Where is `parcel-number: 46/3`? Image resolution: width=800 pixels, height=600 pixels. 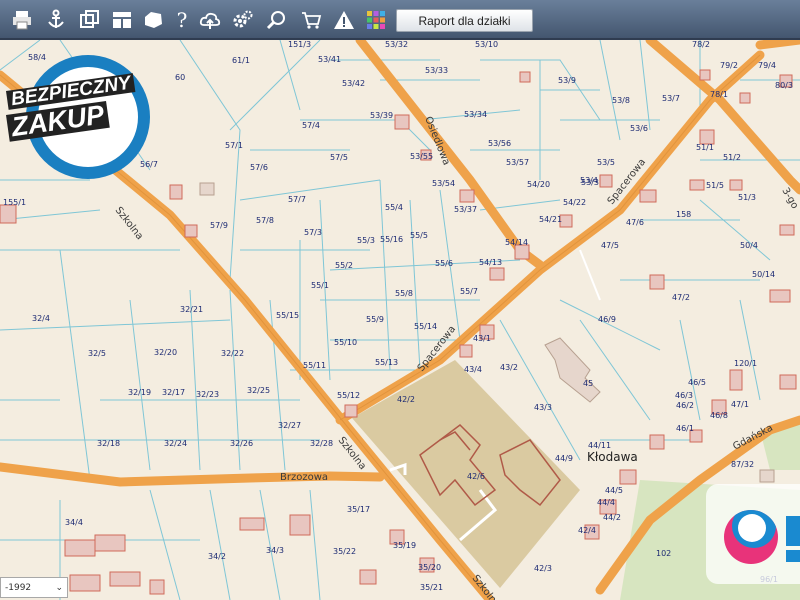
parcel-number: 46/3 is located at coordinates (684, 395).